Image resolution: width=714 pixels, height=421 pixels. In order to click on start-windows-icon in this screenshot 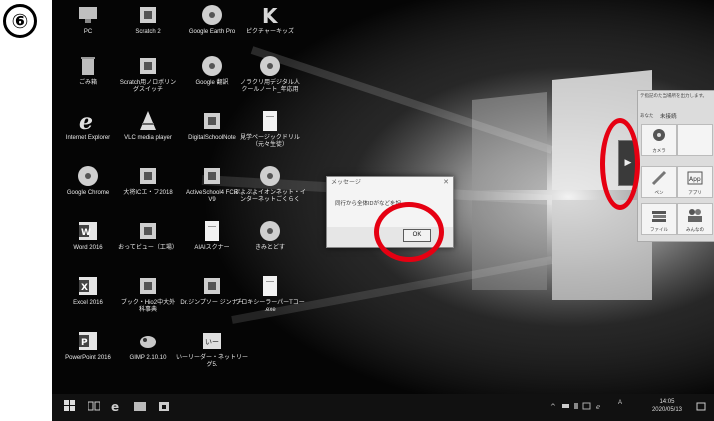, I will do `click(70, 406)`.